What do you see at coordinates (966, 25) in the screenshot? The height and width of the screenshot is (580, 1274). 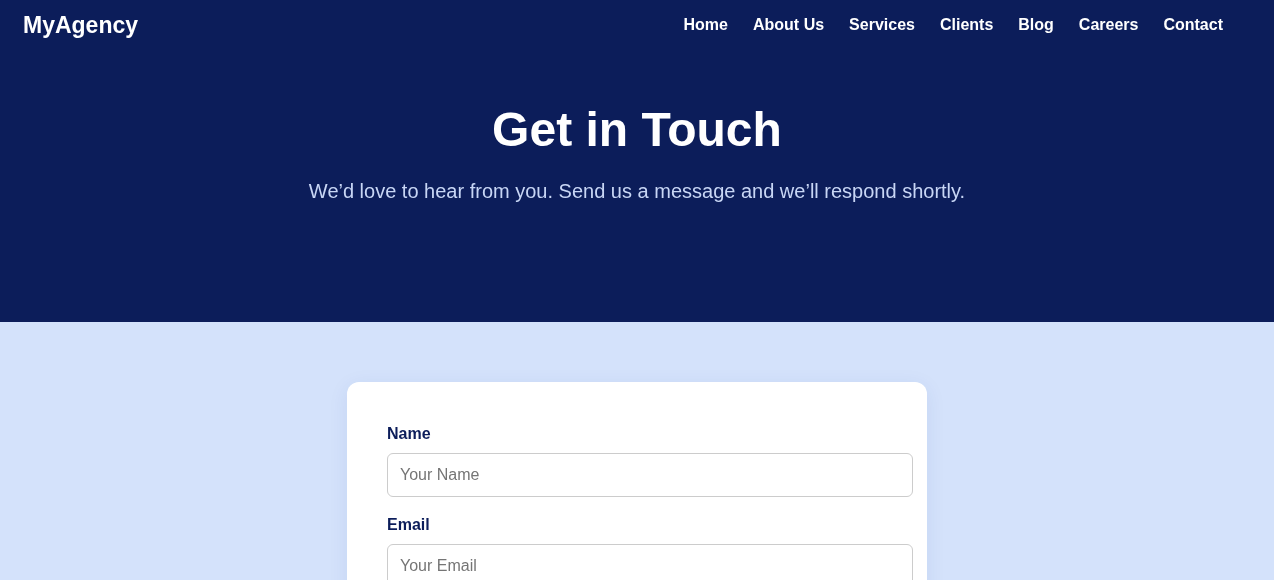 I see `nav-link: Clients` at bounding box center [966, 25].